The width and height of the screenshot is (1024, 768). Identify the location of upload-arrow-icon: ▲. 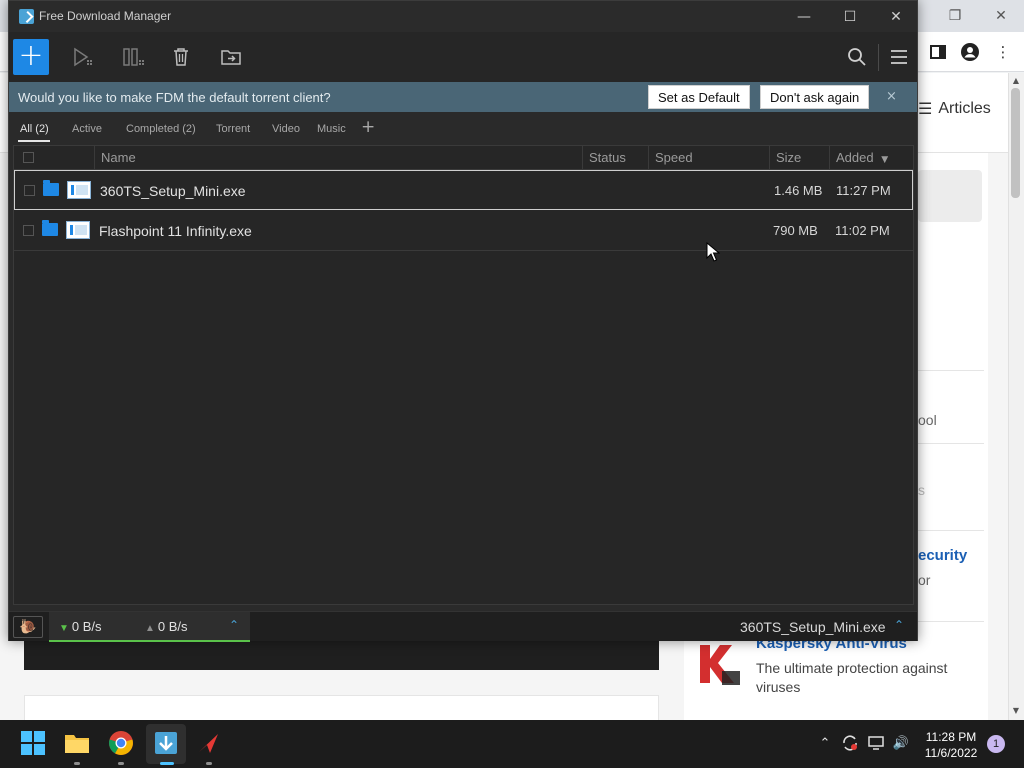
(150, 628).